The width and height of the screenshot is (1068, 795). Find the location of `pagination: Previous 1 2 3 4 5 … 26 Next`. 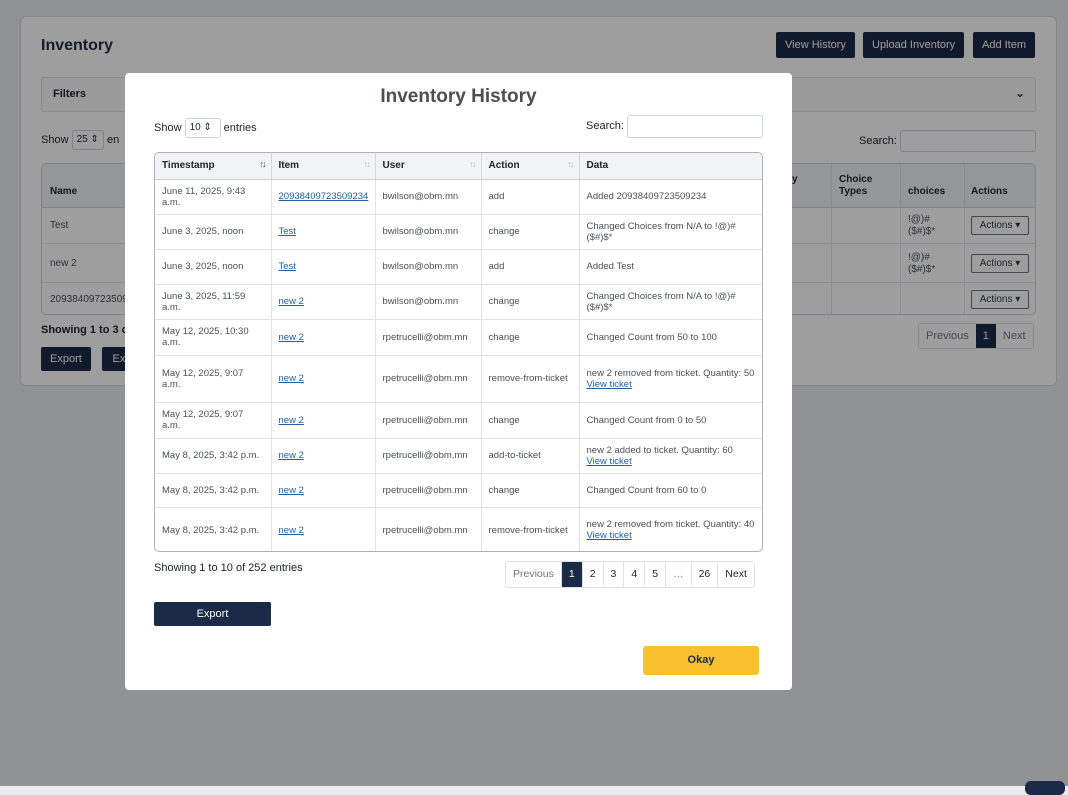

pagination: Previous 1 2 3 4 5 … 26 Next is located at coordinates (630, 574).